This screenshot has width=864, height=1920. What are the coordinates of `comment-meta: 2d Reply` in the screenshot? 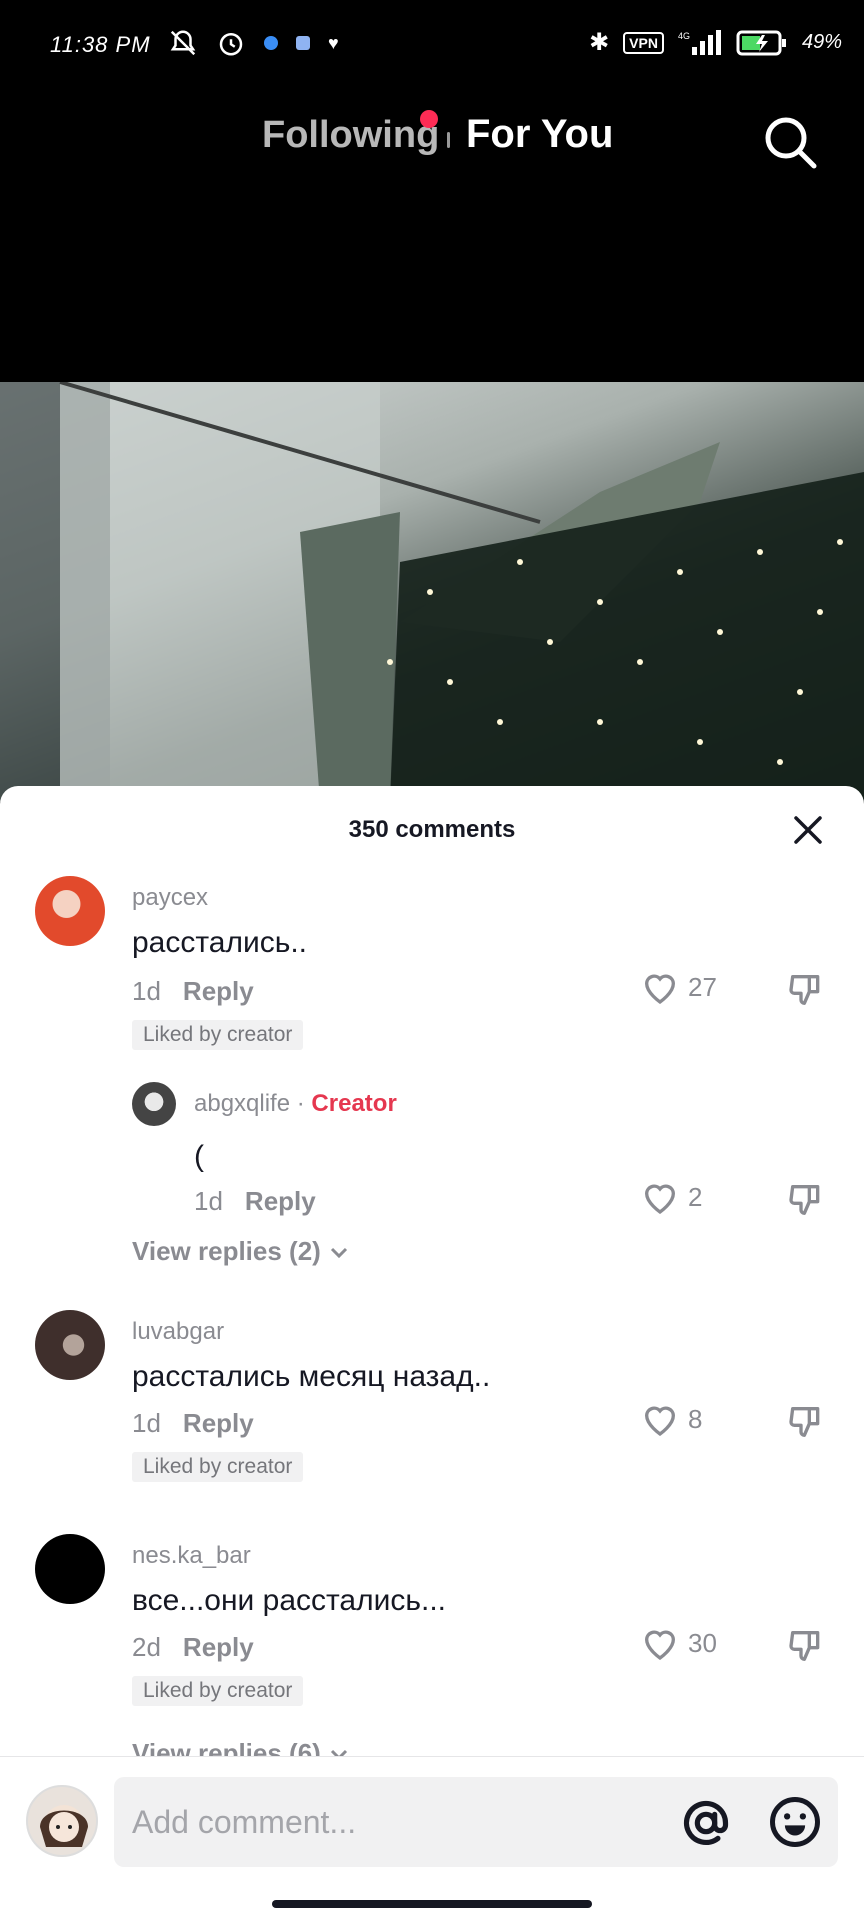 It's located at (193, 1647).